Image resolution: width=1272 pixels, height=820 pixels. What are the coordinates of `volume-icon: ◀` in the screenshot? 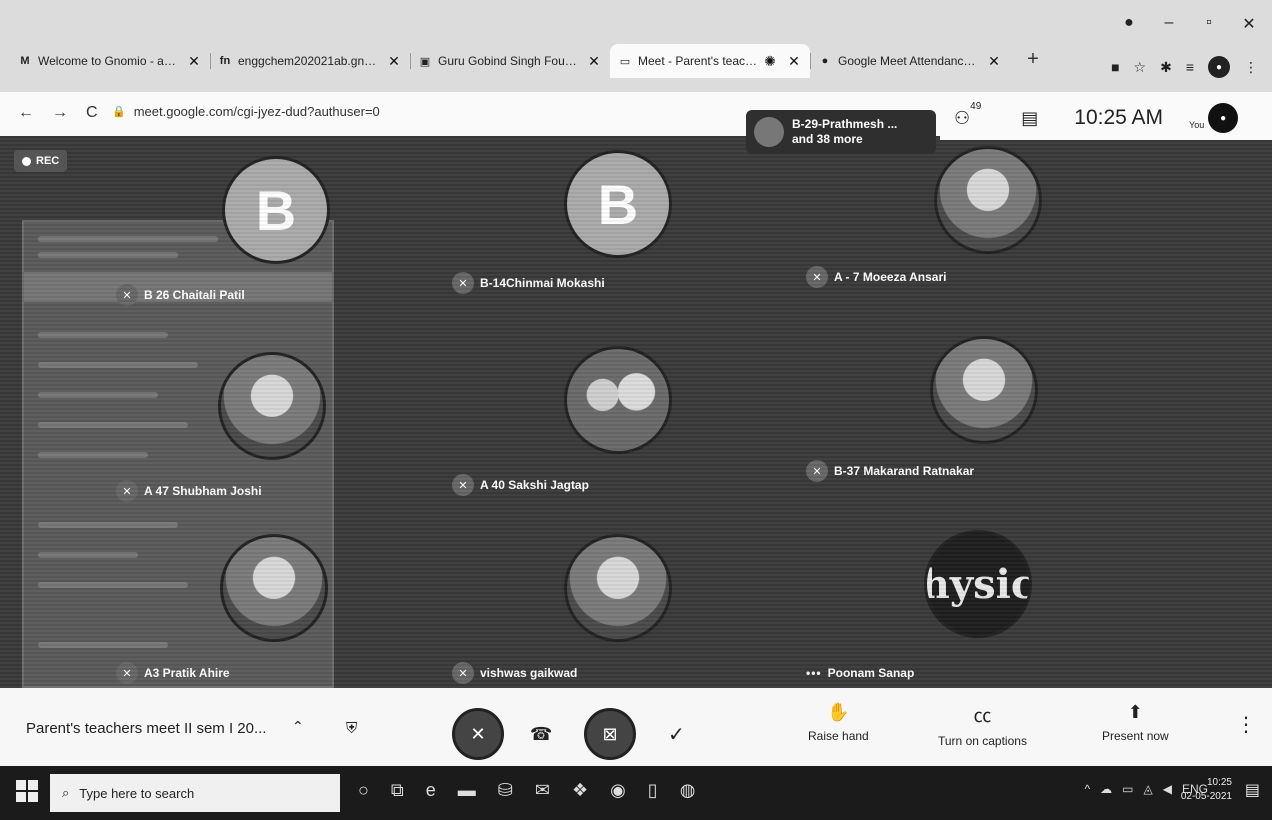 It's located at (1167, 789).